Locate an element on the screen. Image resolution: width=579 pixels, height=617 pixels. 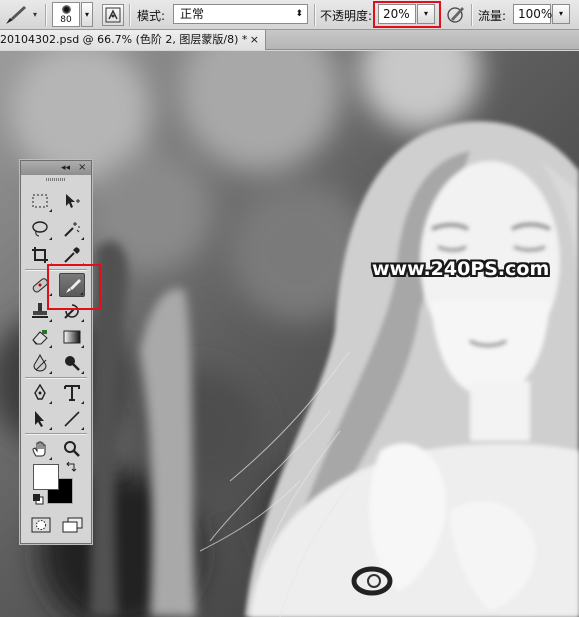
updown-arrows-icon: ⬍ is located at coordinates (299, 14).